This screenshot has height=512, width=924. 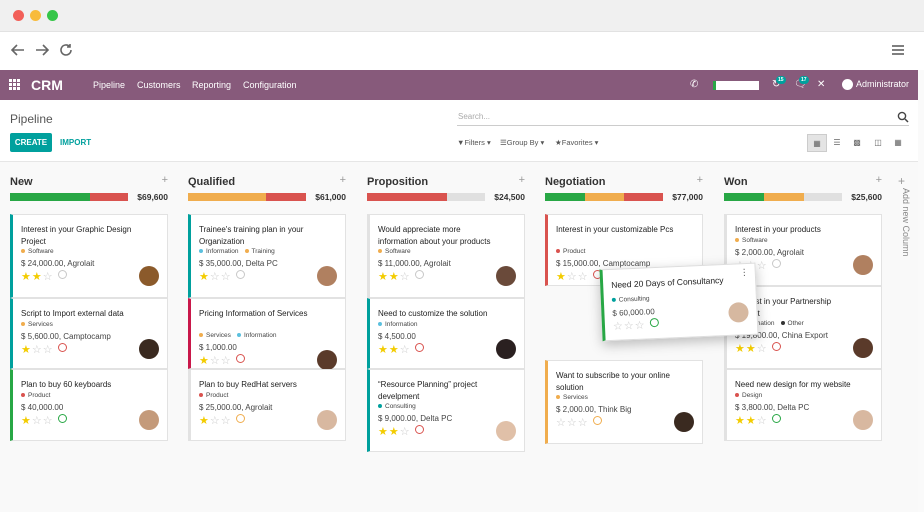 I want to click on app-brand: CRM, so click(x=47, y=85).